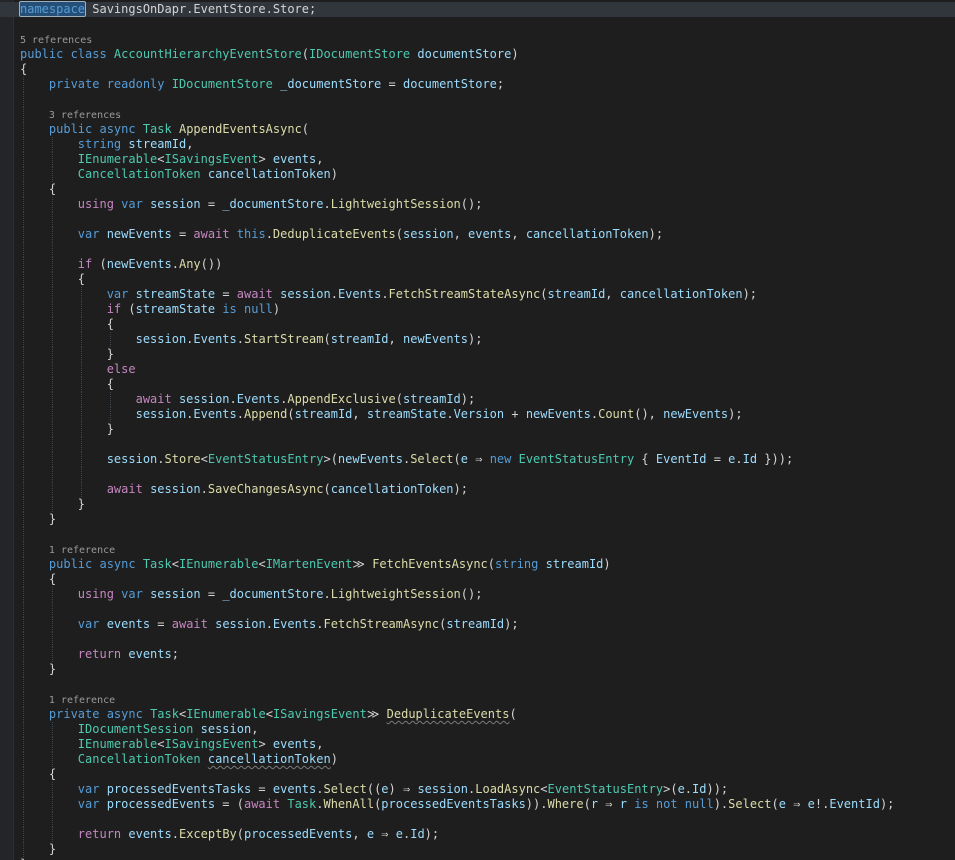  What do you see at coordinates (258, 399) in the screenshot?
I see `code-token: Events` at bounding box center [258, 399].